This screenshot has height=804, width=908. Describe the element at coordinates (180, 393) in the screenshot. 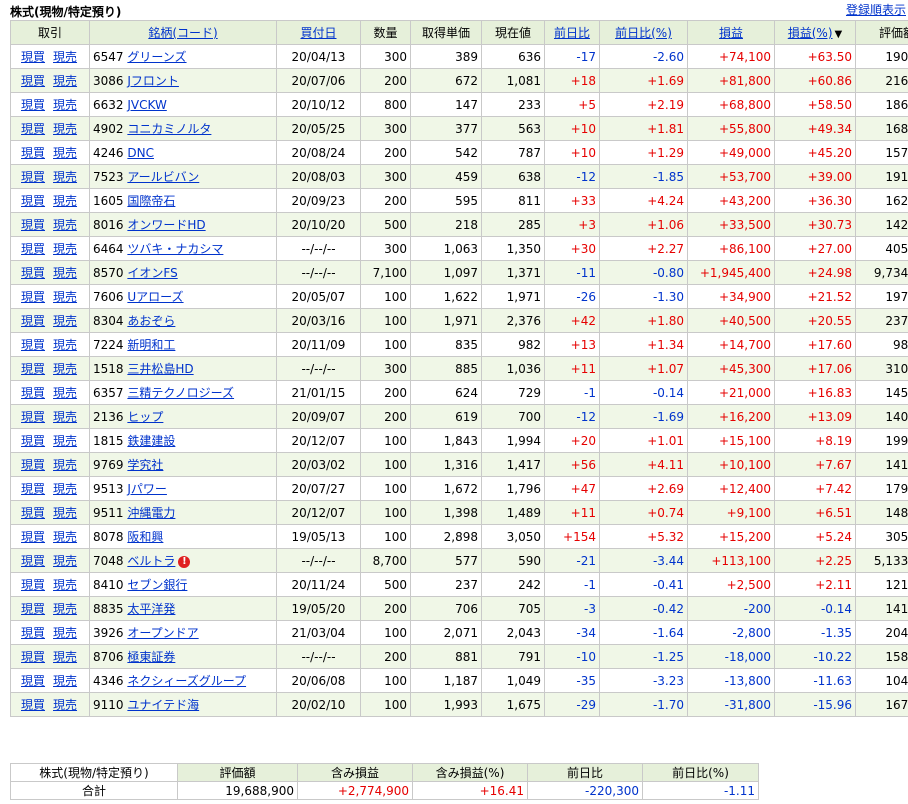

I see `stock-name-link: 三精テクノロジーズ` at that location.